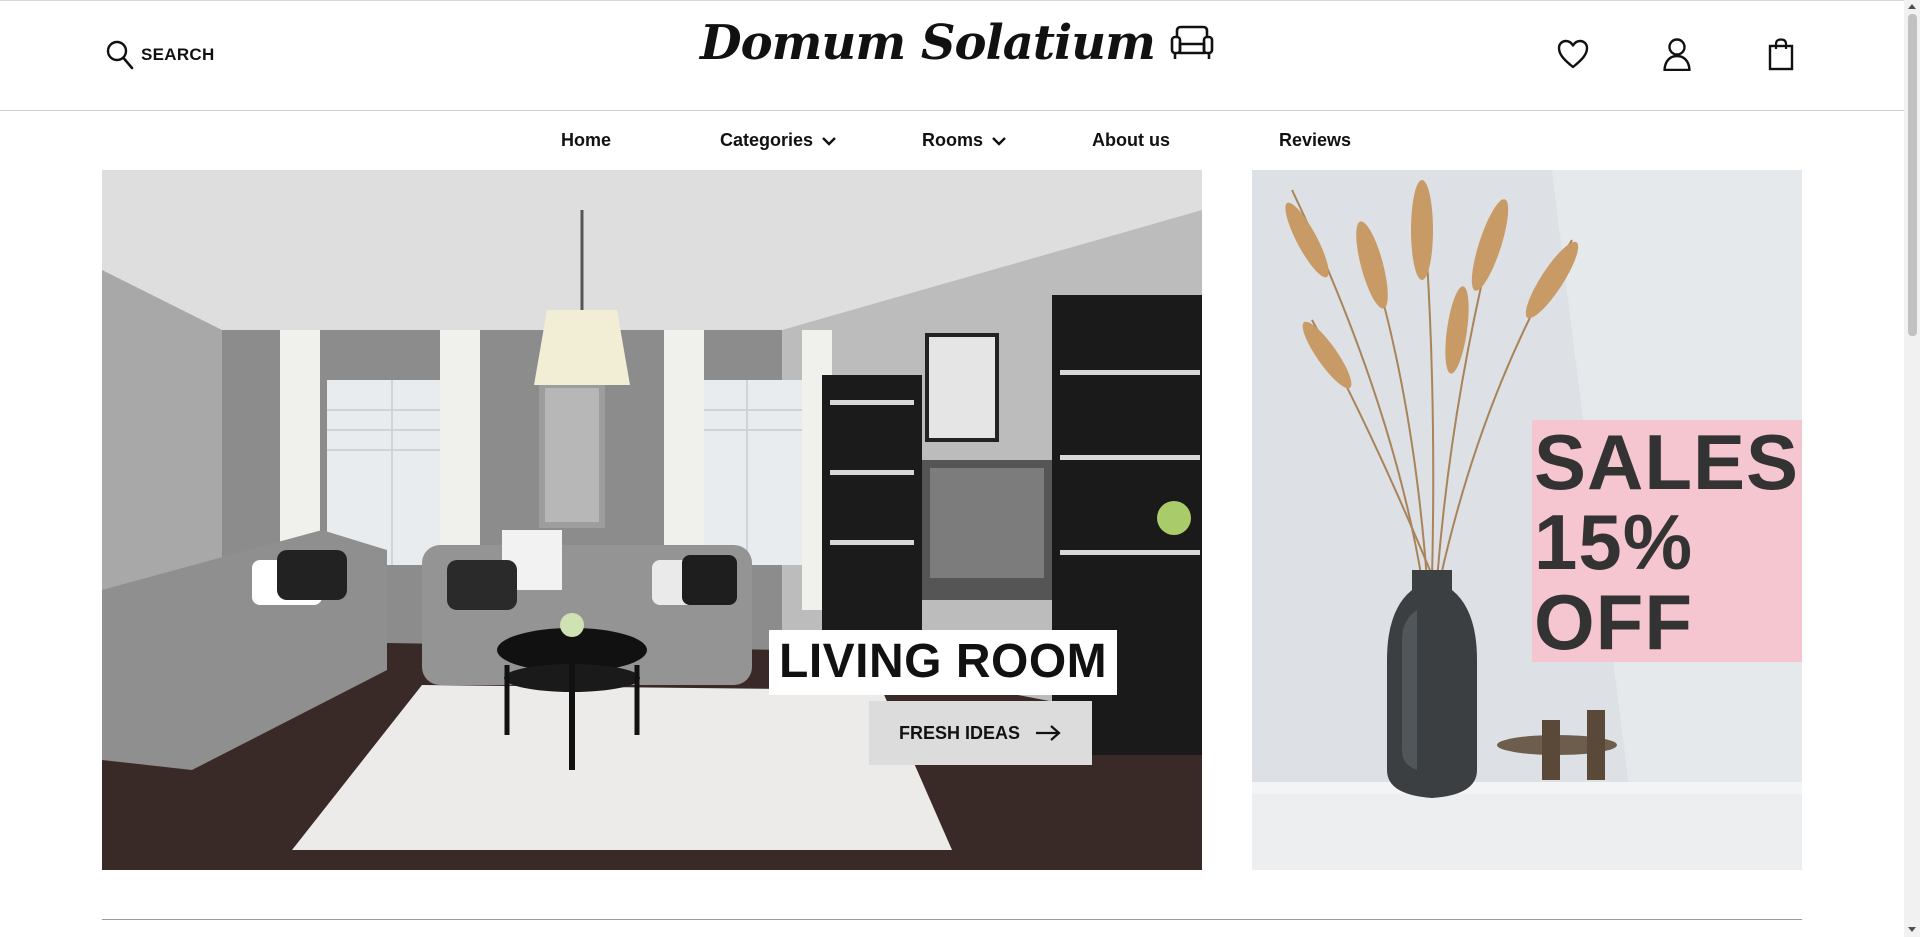  I want to click on sale-line: SALES, so click(1667, 462).